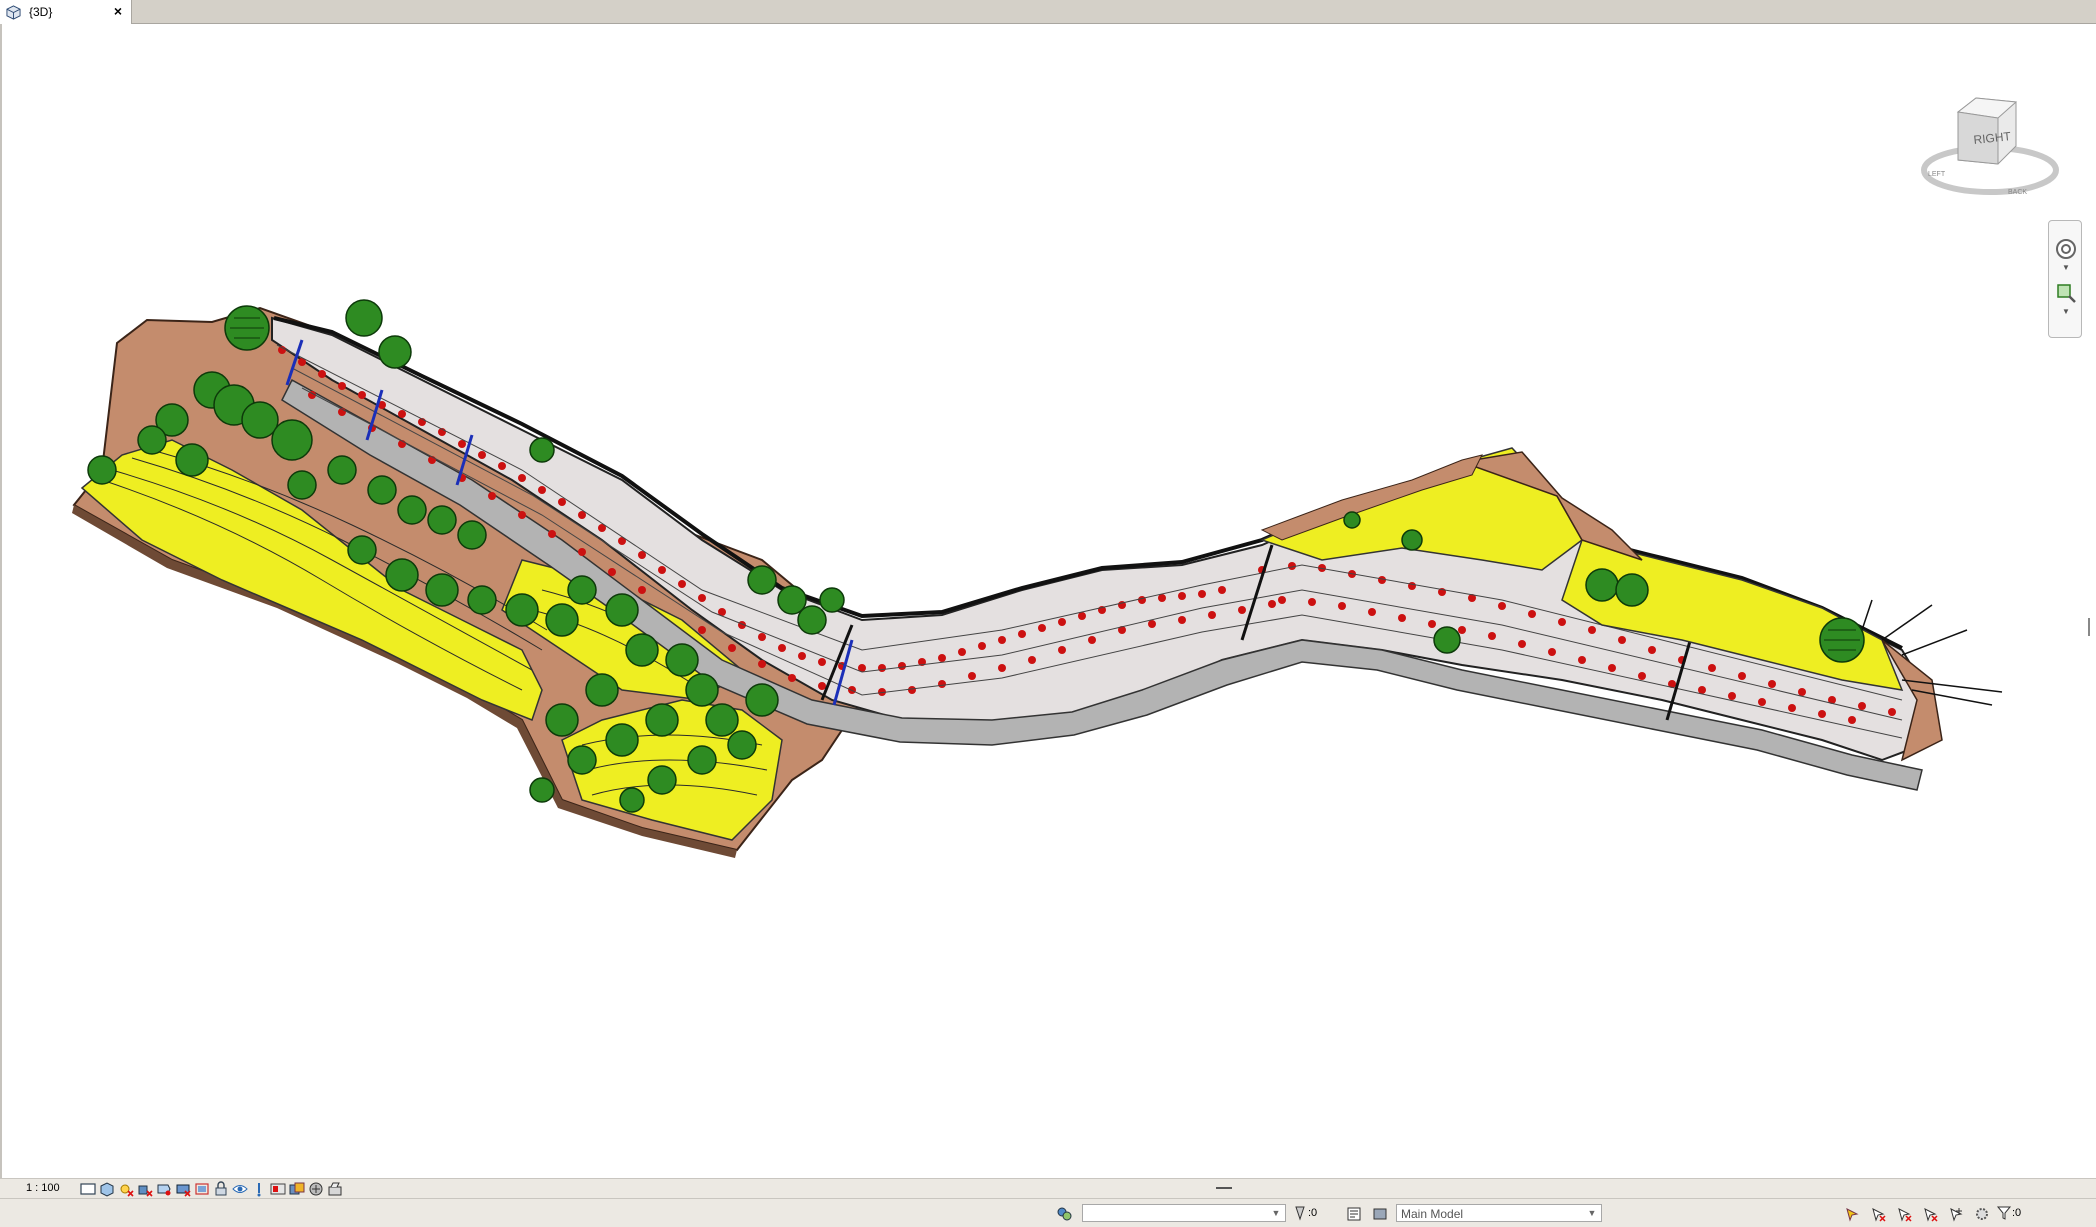 The height and width of the screenshot is (1227, 2096). What do you see at coordinates (2017, 1213) in the screenshot?
I see `filter-count: :0` at bounding box center [2017, 1213].